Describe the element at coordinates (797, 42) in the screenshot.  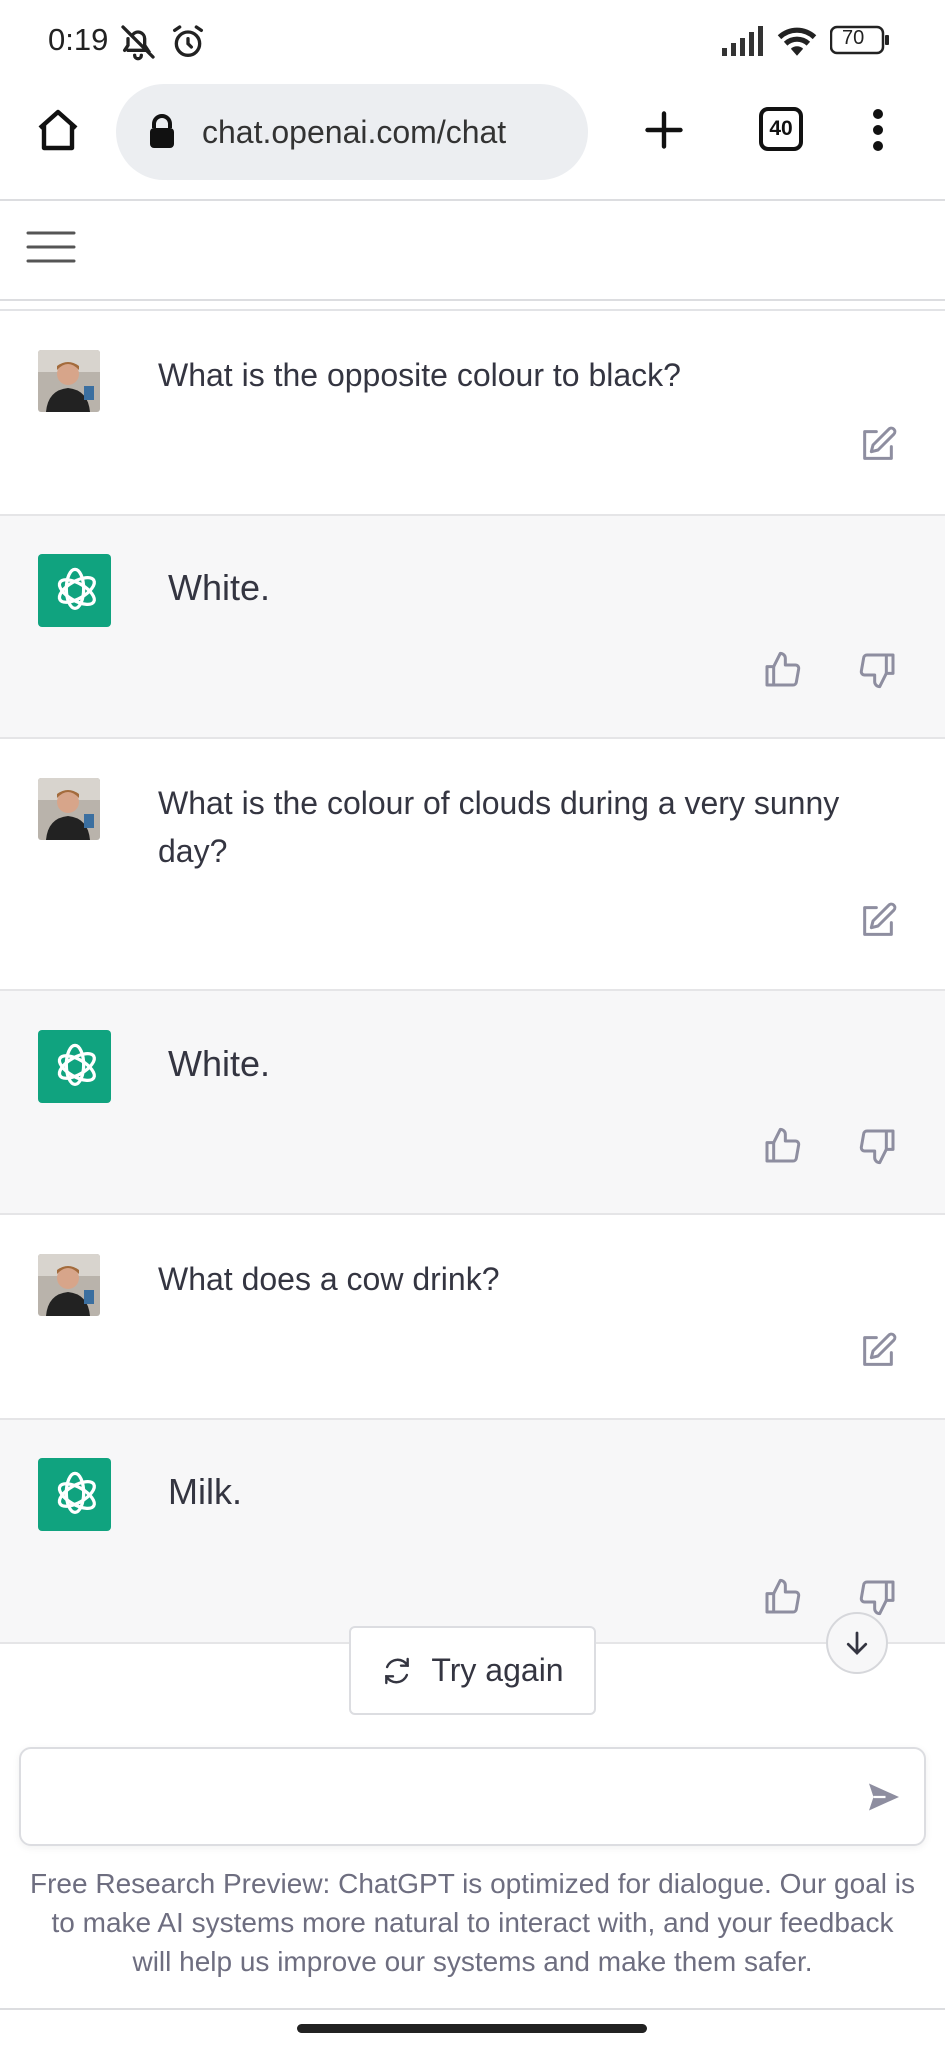
I see `wifi-icon` at that location.